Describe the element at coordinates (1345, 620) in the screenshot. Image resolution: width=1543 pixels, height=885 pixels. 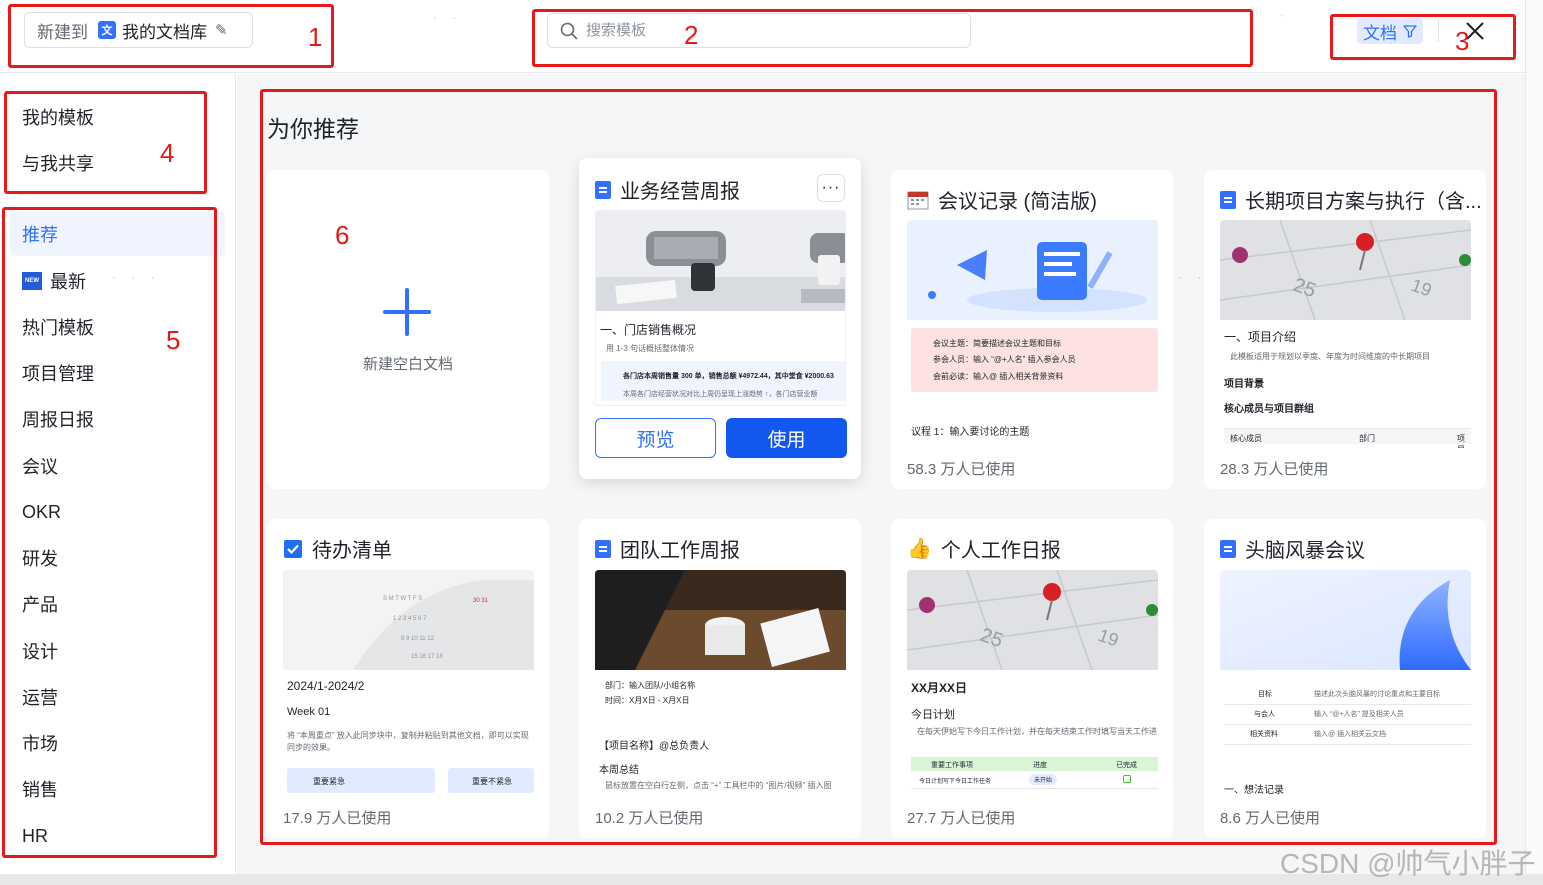
I see `abstract-blue-illustration` at that location.